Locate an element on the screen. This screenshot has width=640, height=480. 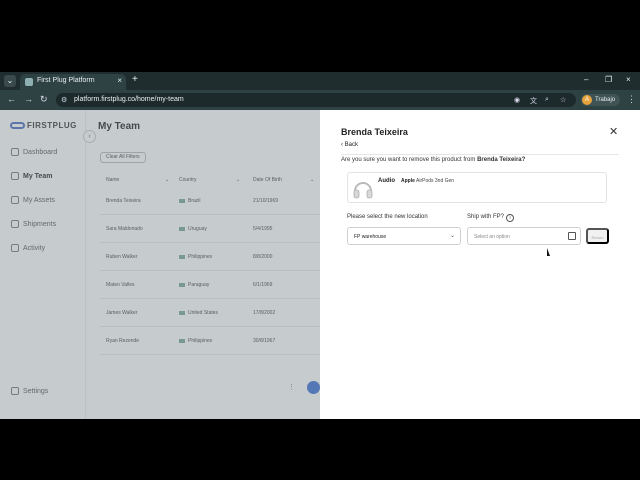
product-category: Audio is located at coordinates (386, 181).